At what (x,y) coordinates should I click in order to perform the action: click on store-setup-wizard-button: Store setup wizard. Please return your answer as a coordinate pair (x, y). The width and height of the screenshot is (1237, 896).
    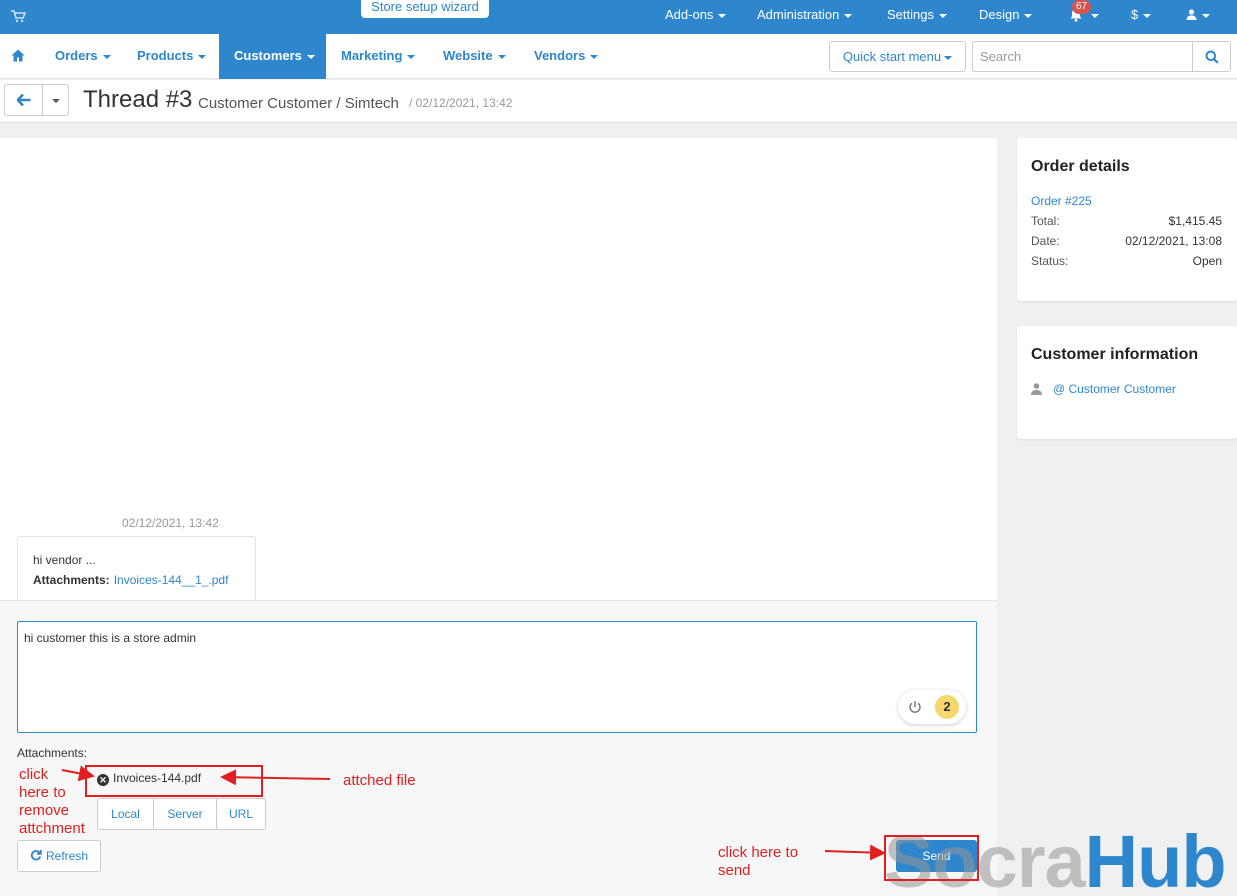
    Looking at the image, I should click on (425, 9).